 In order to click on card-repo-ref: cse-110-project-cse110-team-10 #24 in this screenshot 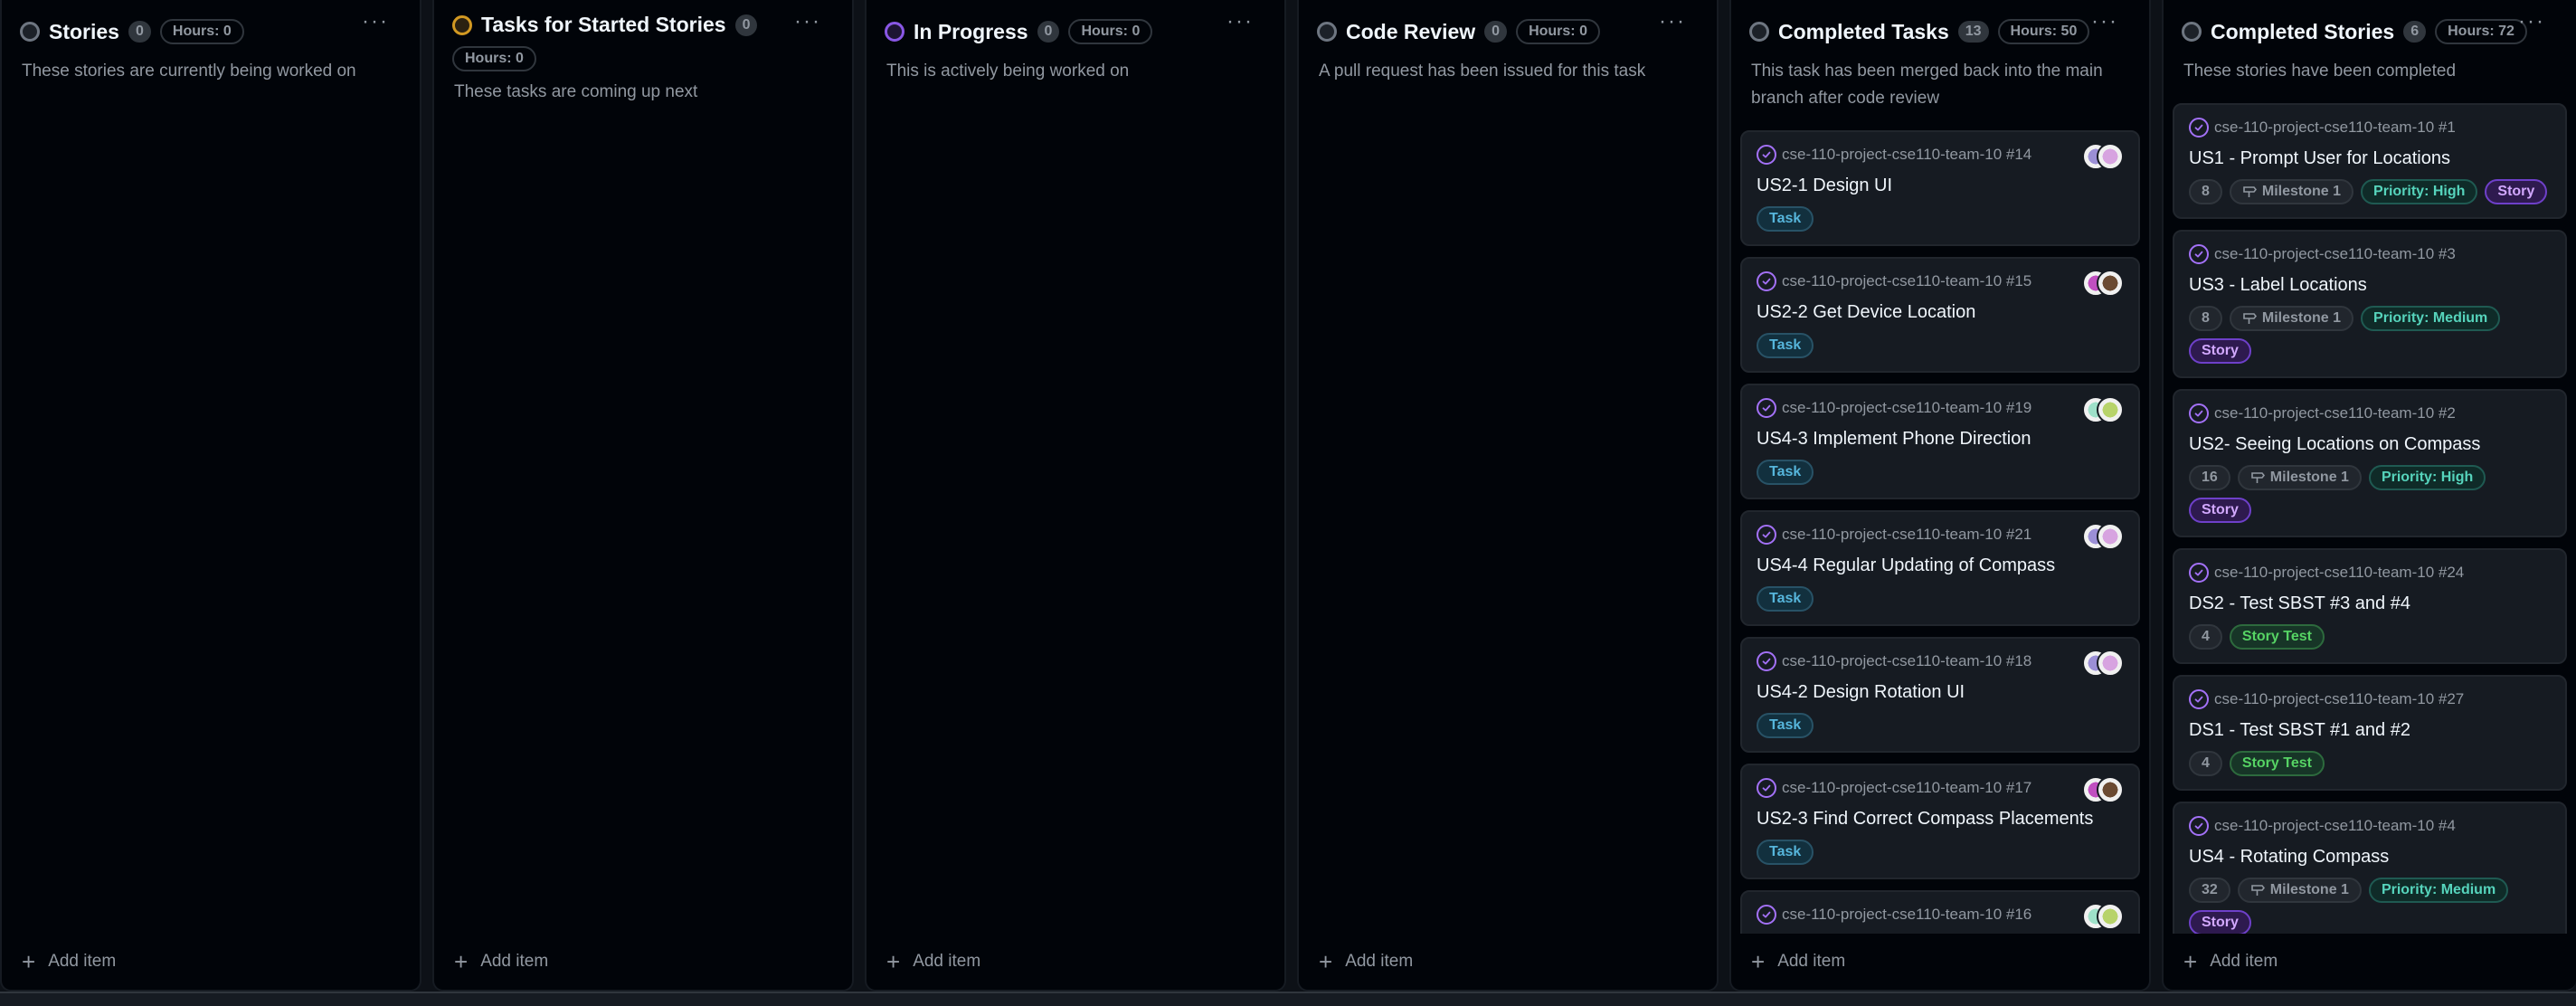, I will do `click(2339, 573)`.